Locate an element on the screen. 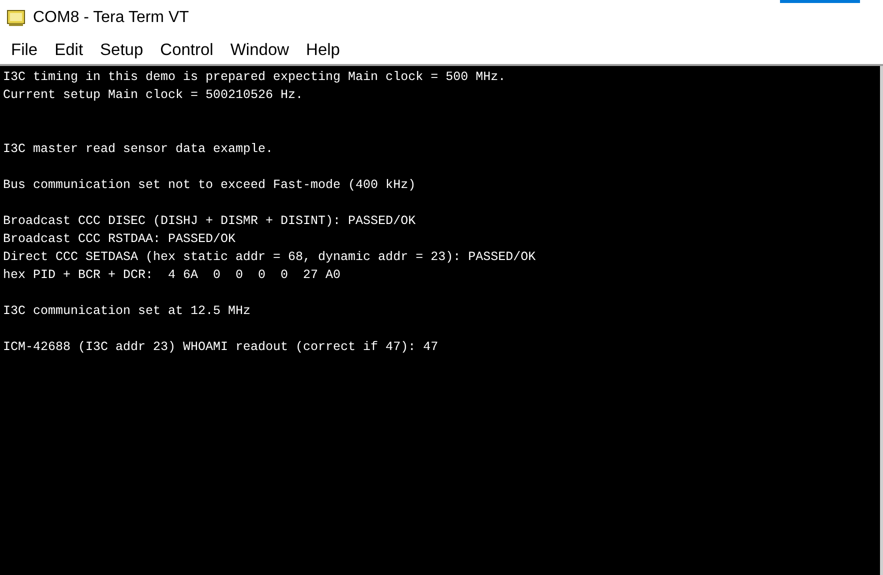 The image size is (883, 575). menu-item: Control is located at coordinates (186, 50).